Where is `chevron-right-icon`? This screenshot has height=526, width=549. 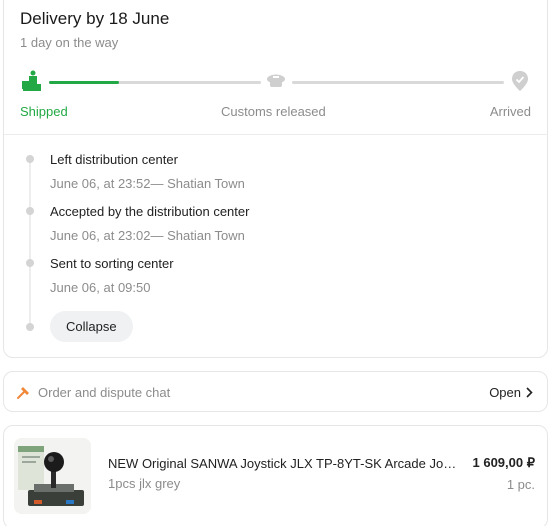
chevron-right-icon is located at coordinates (529, 392).